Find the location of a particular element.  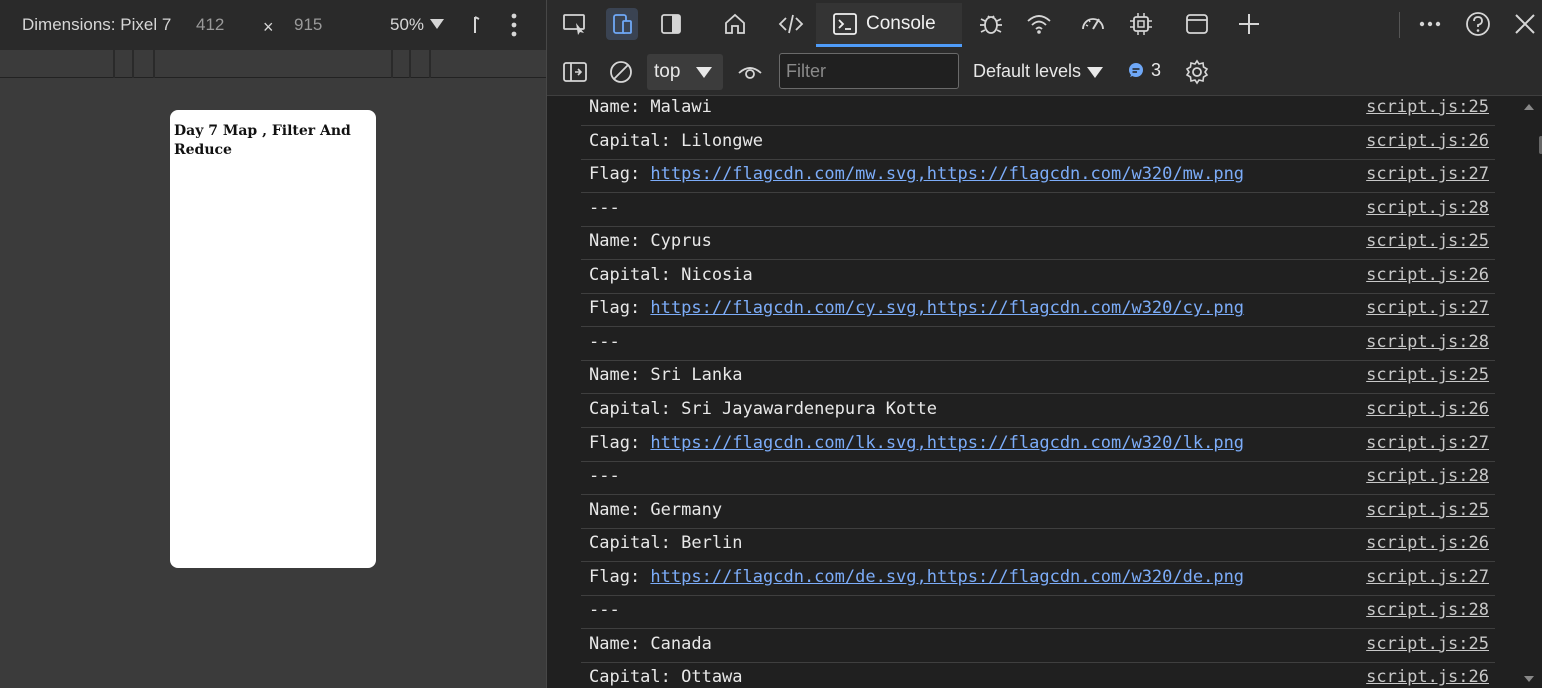

more-tools-ellipsis-icon is located at coordinates (1430, 24).